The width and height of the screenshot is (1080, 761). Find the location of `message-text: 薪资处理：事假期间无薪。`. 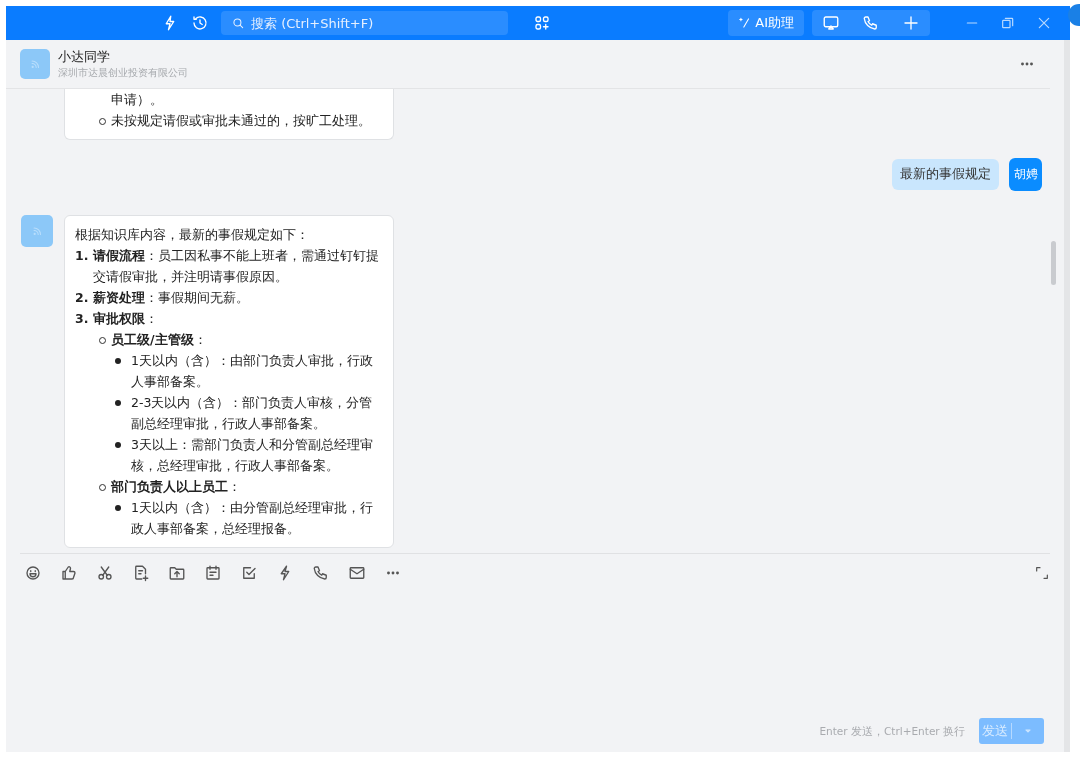

message-text: 薪资处理：事假期间无薪。 is located at coordinates (171, 298).